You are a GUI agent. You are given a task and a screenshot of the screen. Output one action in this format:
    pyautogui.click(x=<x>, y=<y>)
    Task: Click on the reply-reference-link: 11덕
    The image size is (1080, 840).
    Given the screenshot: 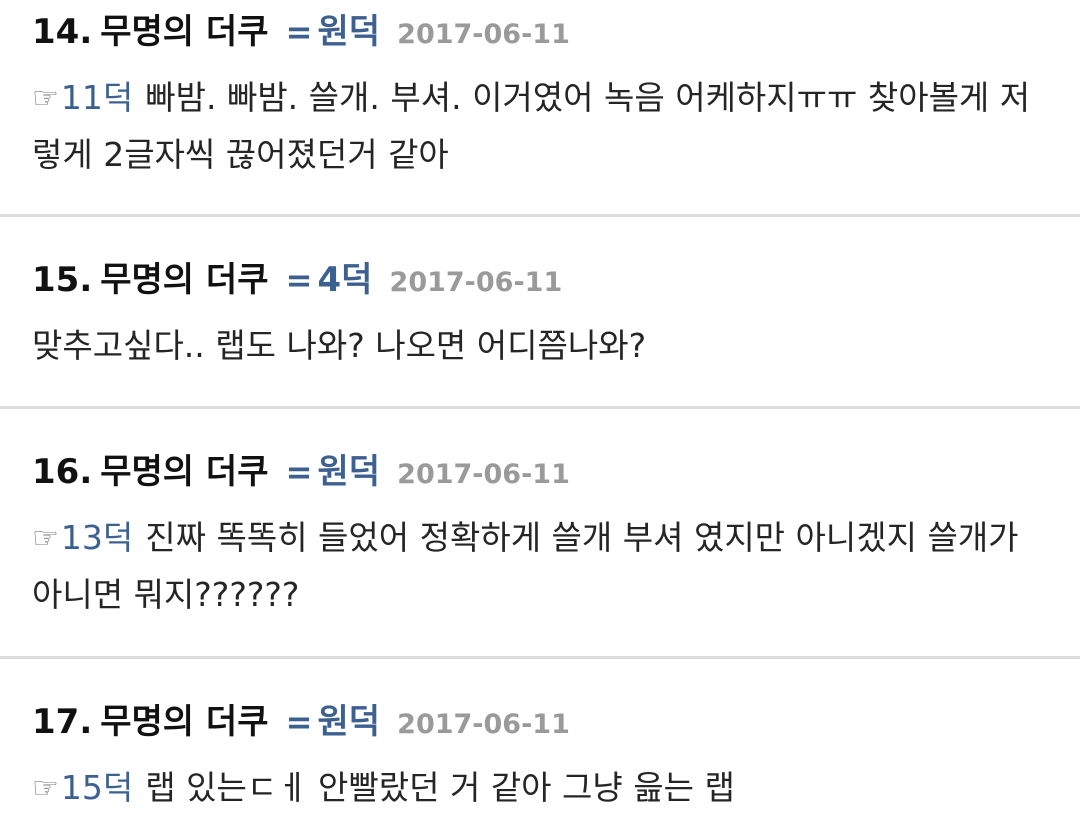 What is the action you would take?
    pyautogui.click(x=97, y=97)
    